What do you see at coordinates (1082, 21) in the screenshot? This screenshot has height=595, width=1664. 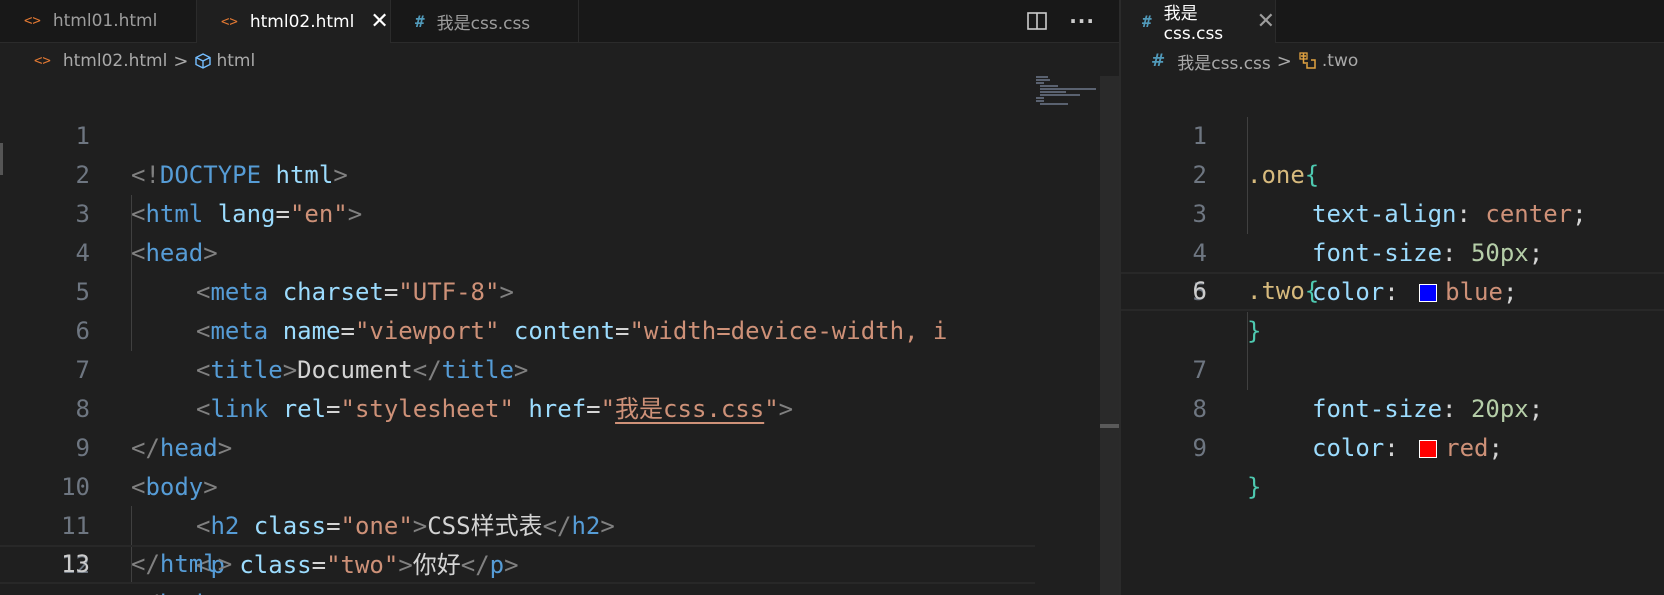 I see `more-actions-icon: ···` at bounding box center [1082, 21].